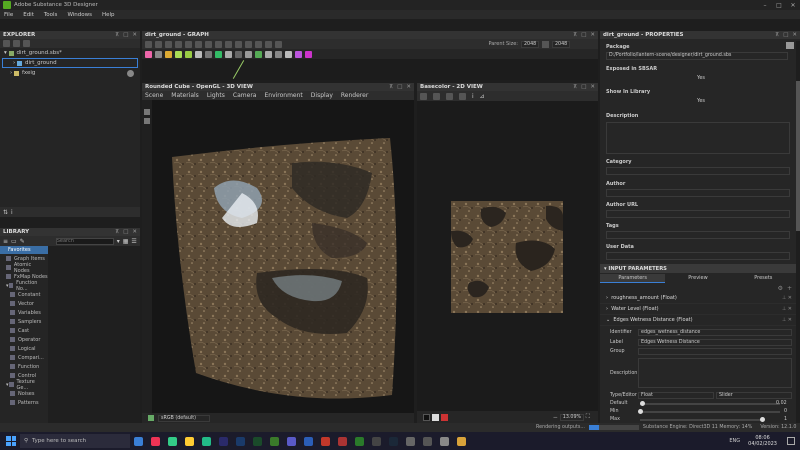  I want to click on default-slider-track, so click(710, 404).